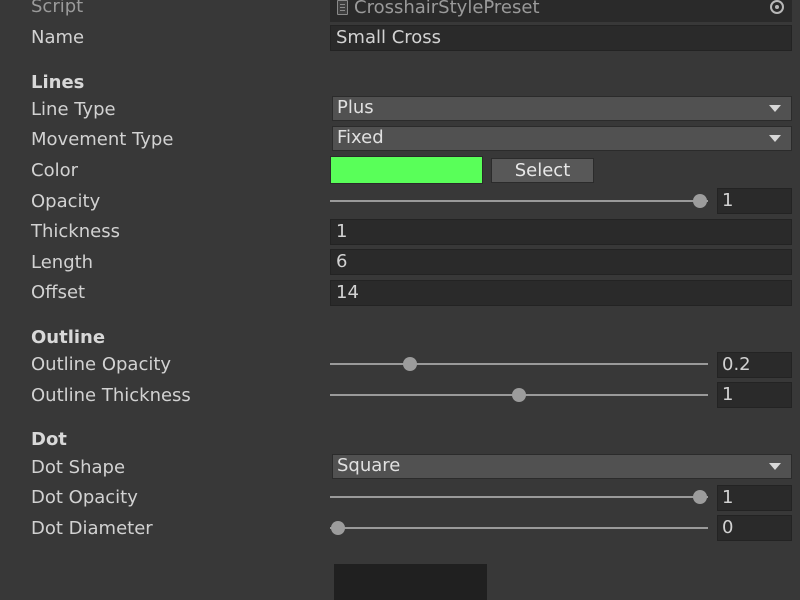 This screenshot has height=600, width=800. What do you see at coordinates (777, 7) in the screenshot?
I see `target-icon` at bounding box center [777, 7].